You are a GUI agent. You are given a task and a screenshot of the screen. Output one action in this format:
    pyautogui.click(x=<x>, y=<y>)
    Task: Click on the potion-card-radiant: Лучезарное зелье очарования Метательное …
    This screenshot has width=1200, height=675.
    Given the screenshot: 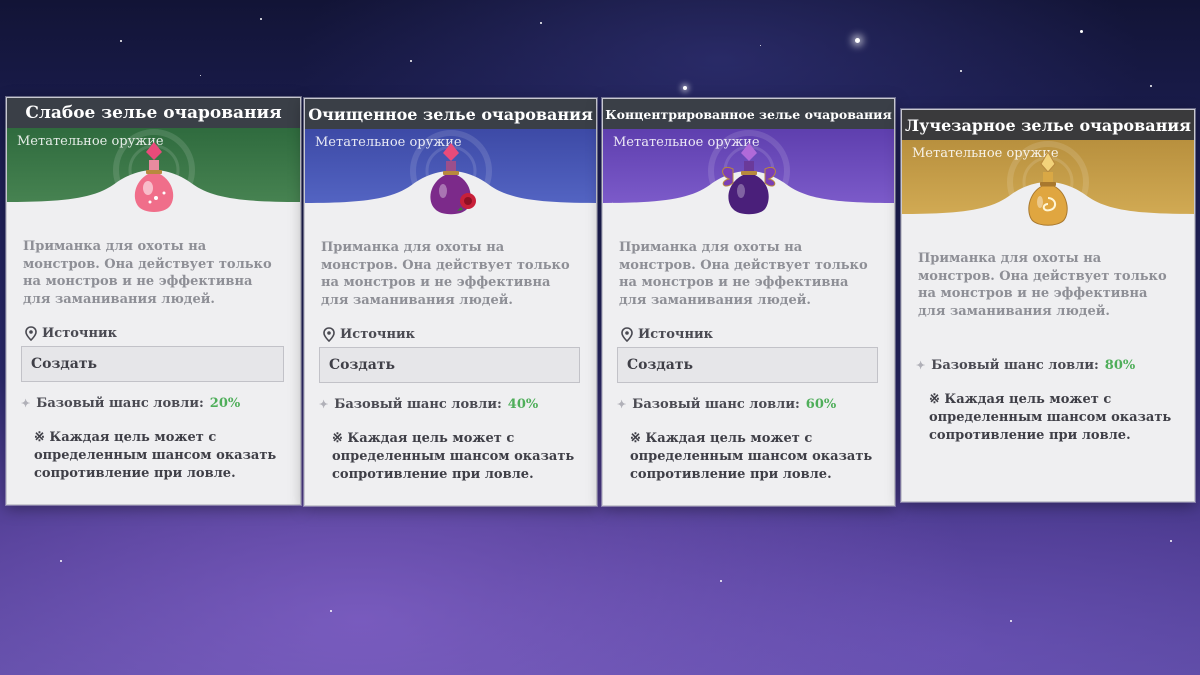 What is the action you would take?
    pyautogui.click(x=1048, y=305)
    